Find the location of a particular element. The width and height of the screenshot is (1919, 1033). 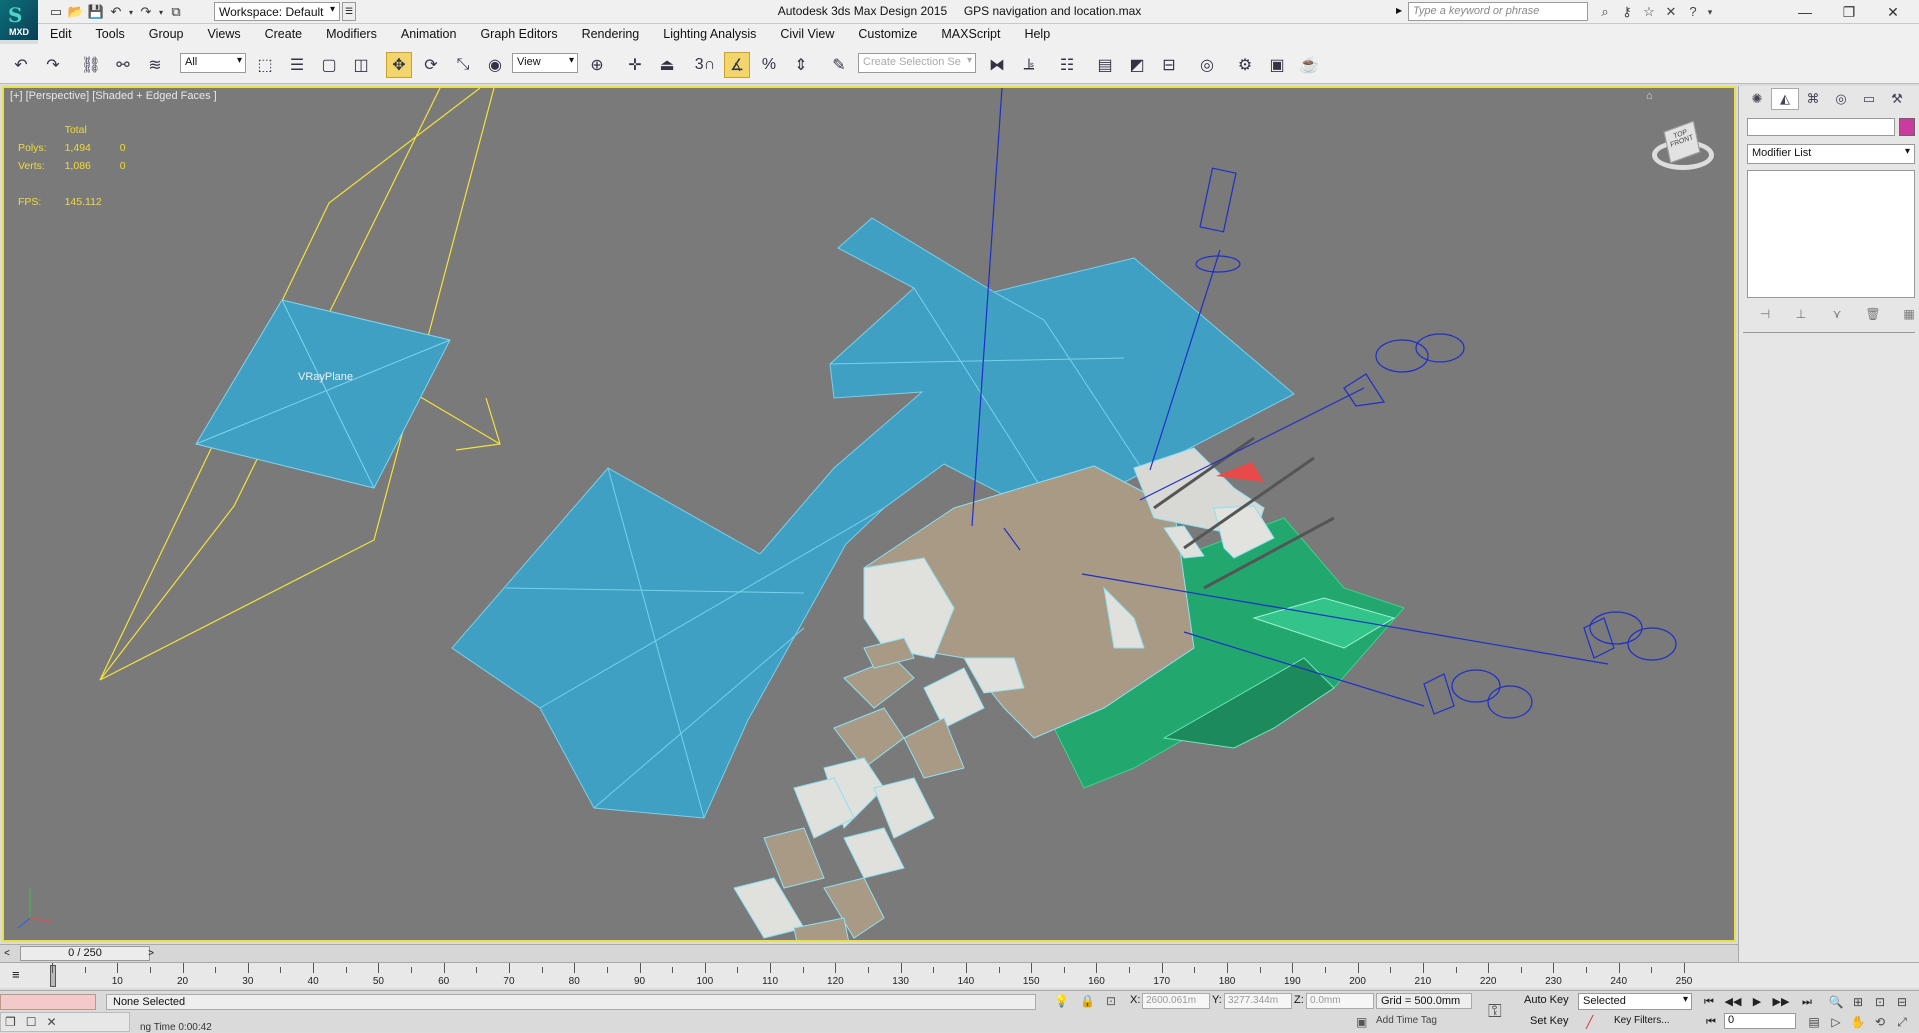

go-to-start-icon: ⏮ is located at coordinates (1709, 1002).